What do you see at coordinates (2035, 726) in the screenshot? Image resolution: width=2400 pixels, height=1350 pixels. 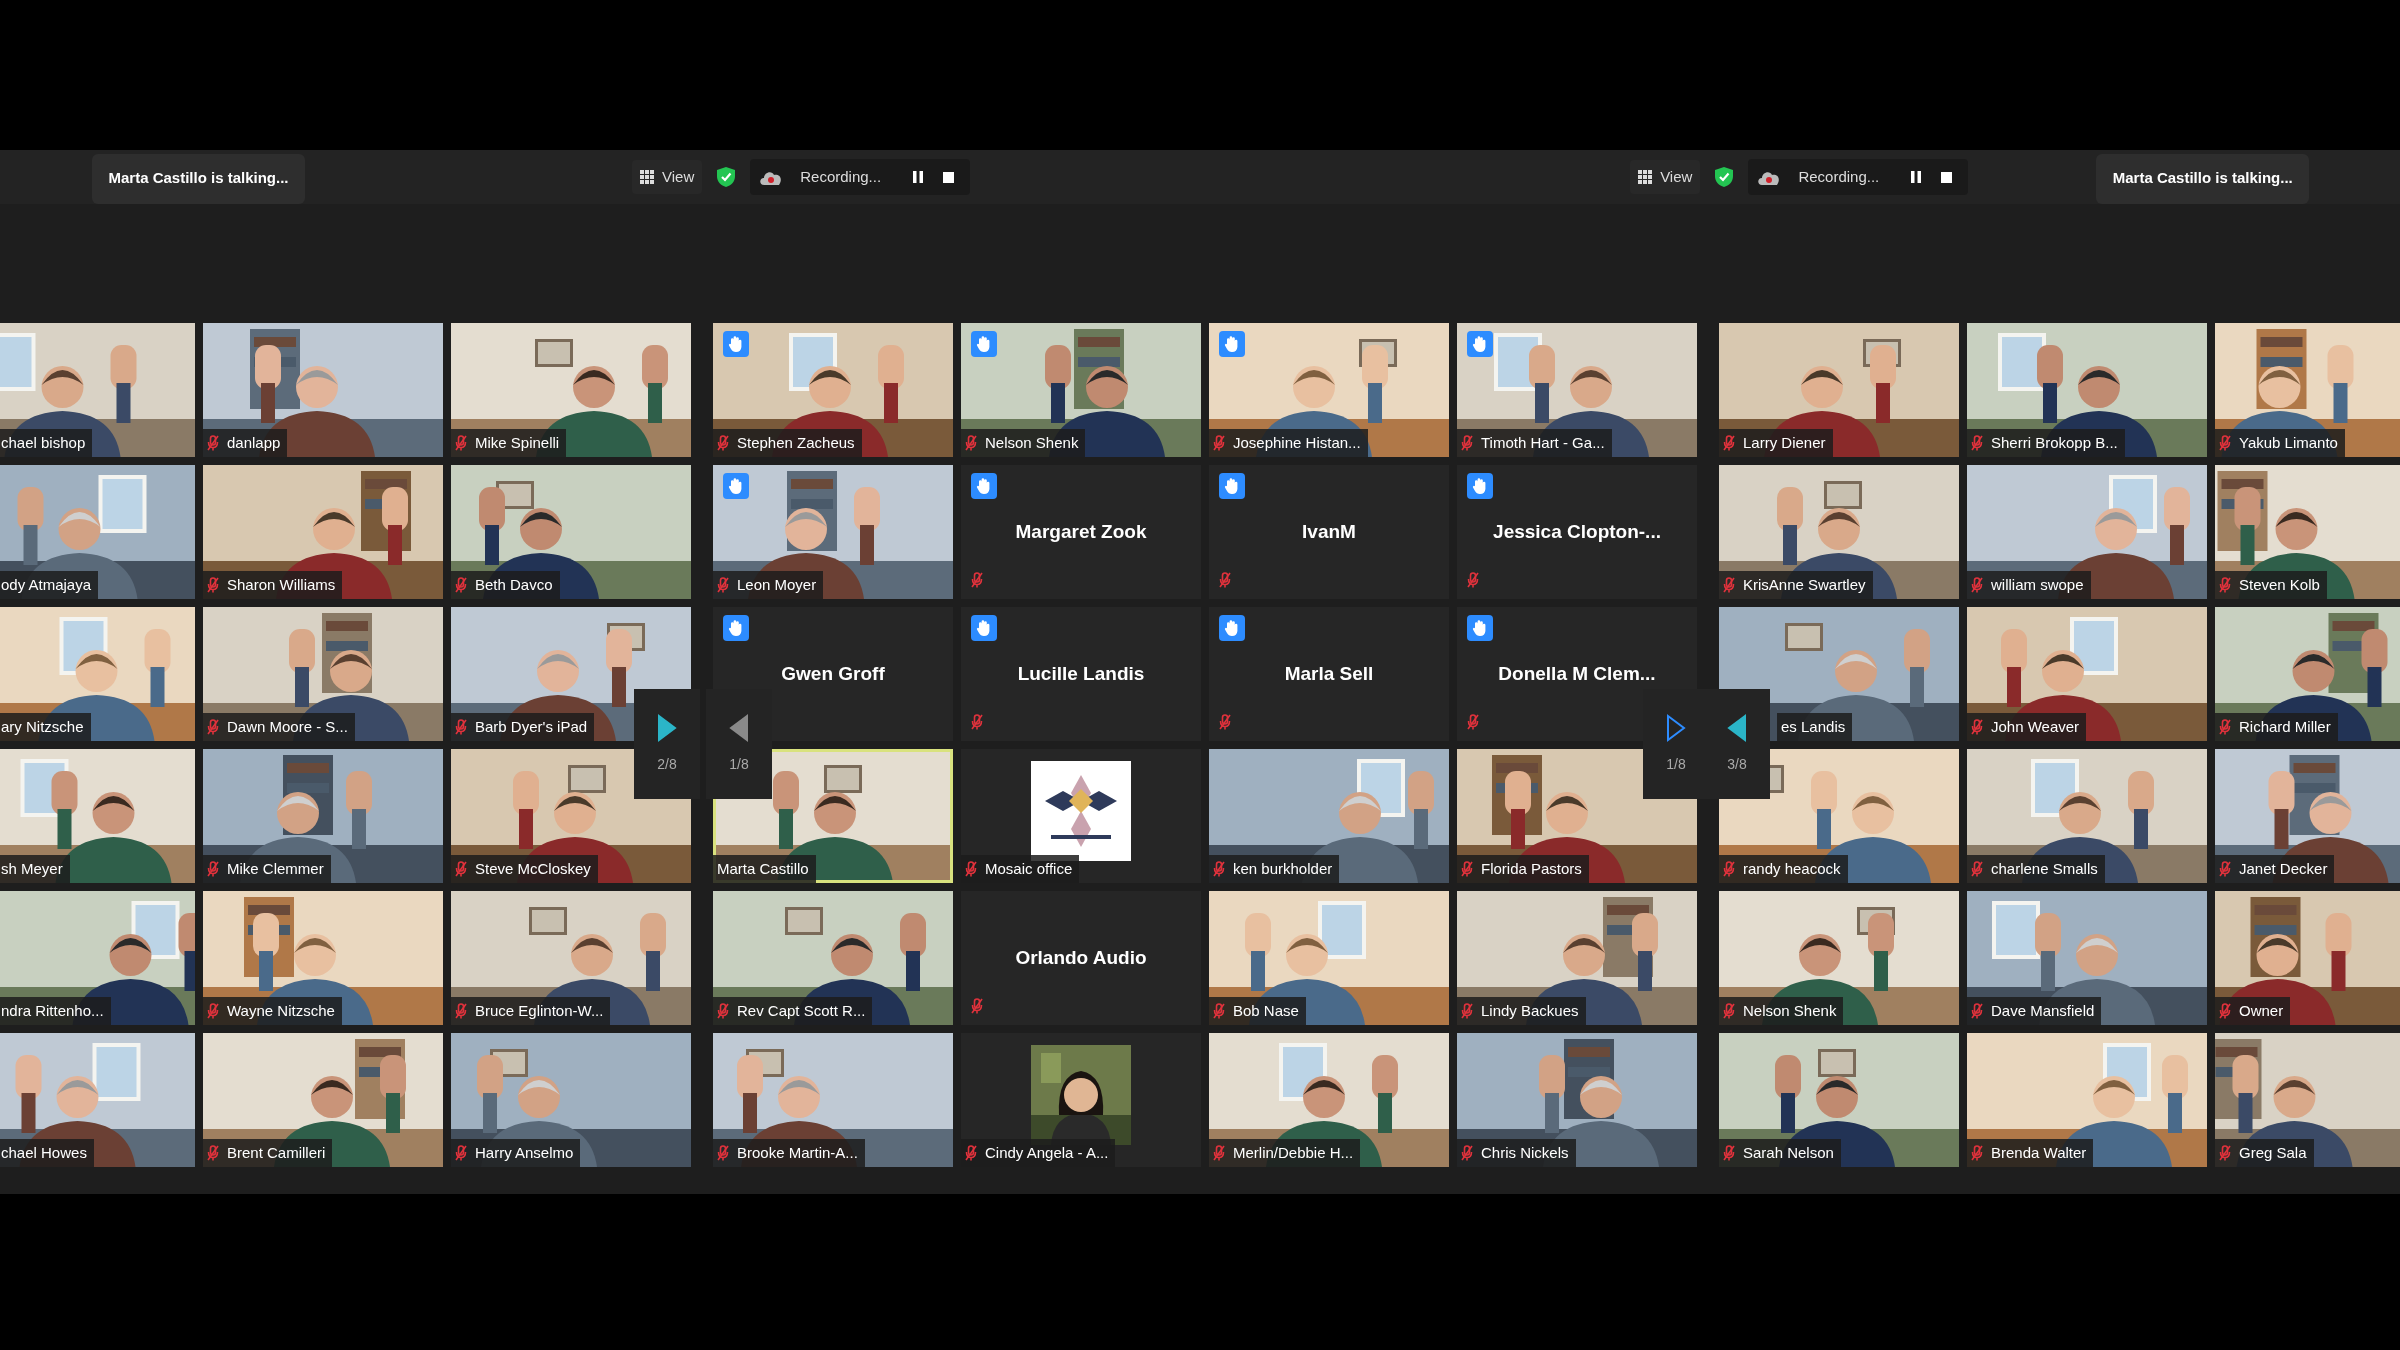 I see `participant-name: John Weaver` at bounding box center [2035, 726].